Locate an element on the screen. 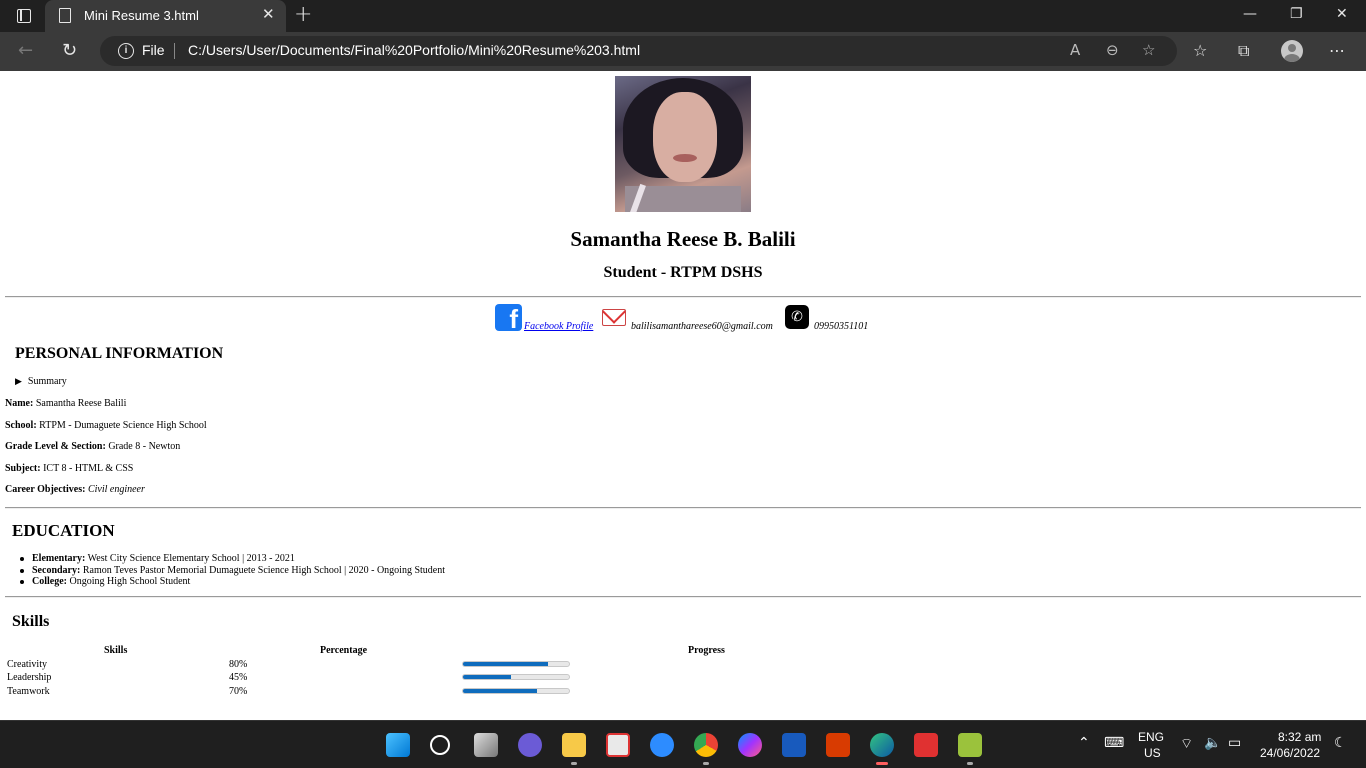 This screenshot has width=1366, height=768. profile-avatar is located at coordinates (1292, 51).